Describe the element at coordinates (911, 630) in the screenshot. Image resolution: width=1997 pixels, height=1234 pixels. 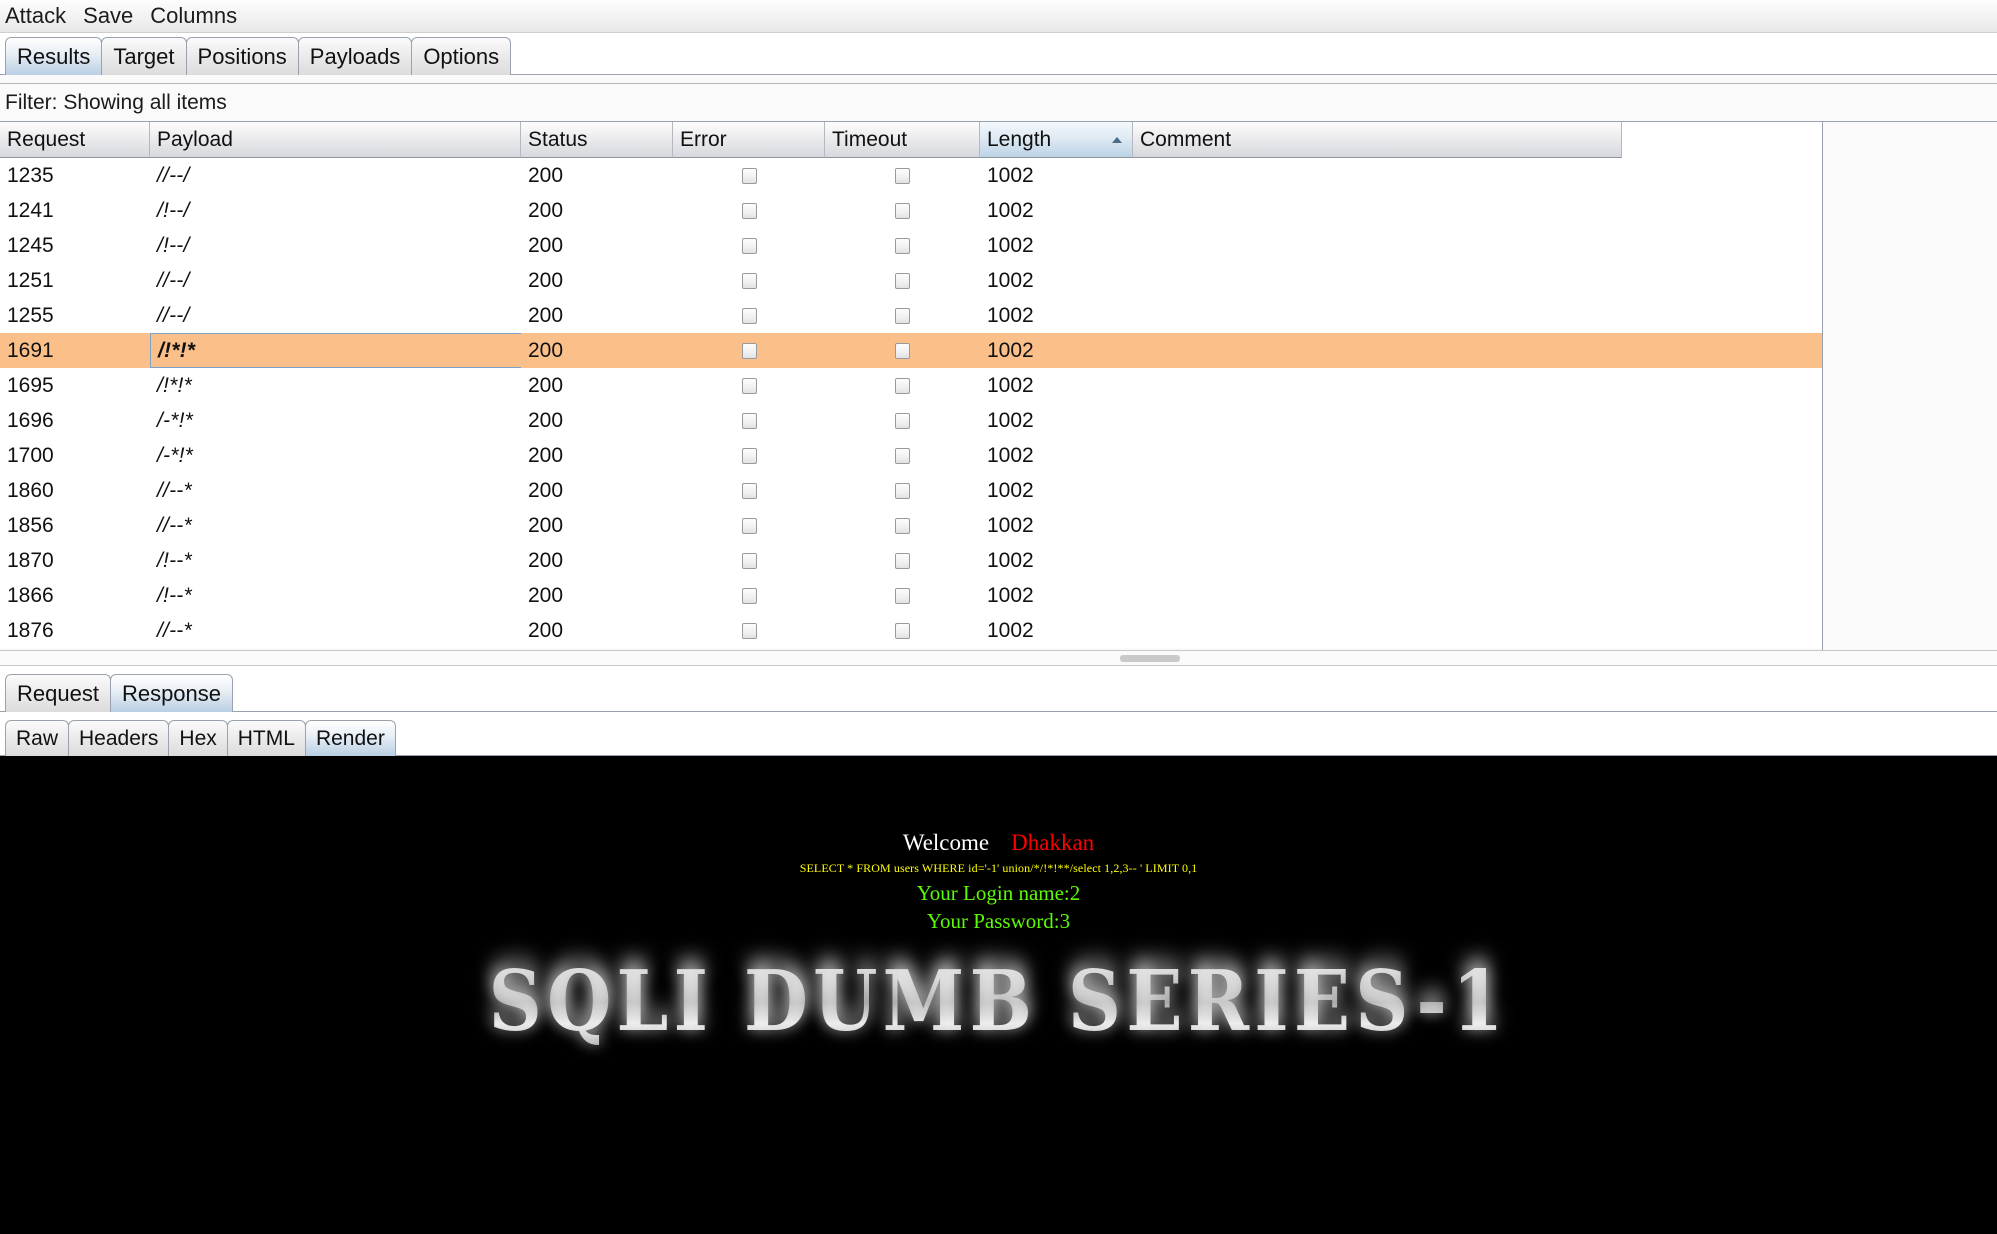
I see `table-row: 1876 //--* 200 1002` at that location.